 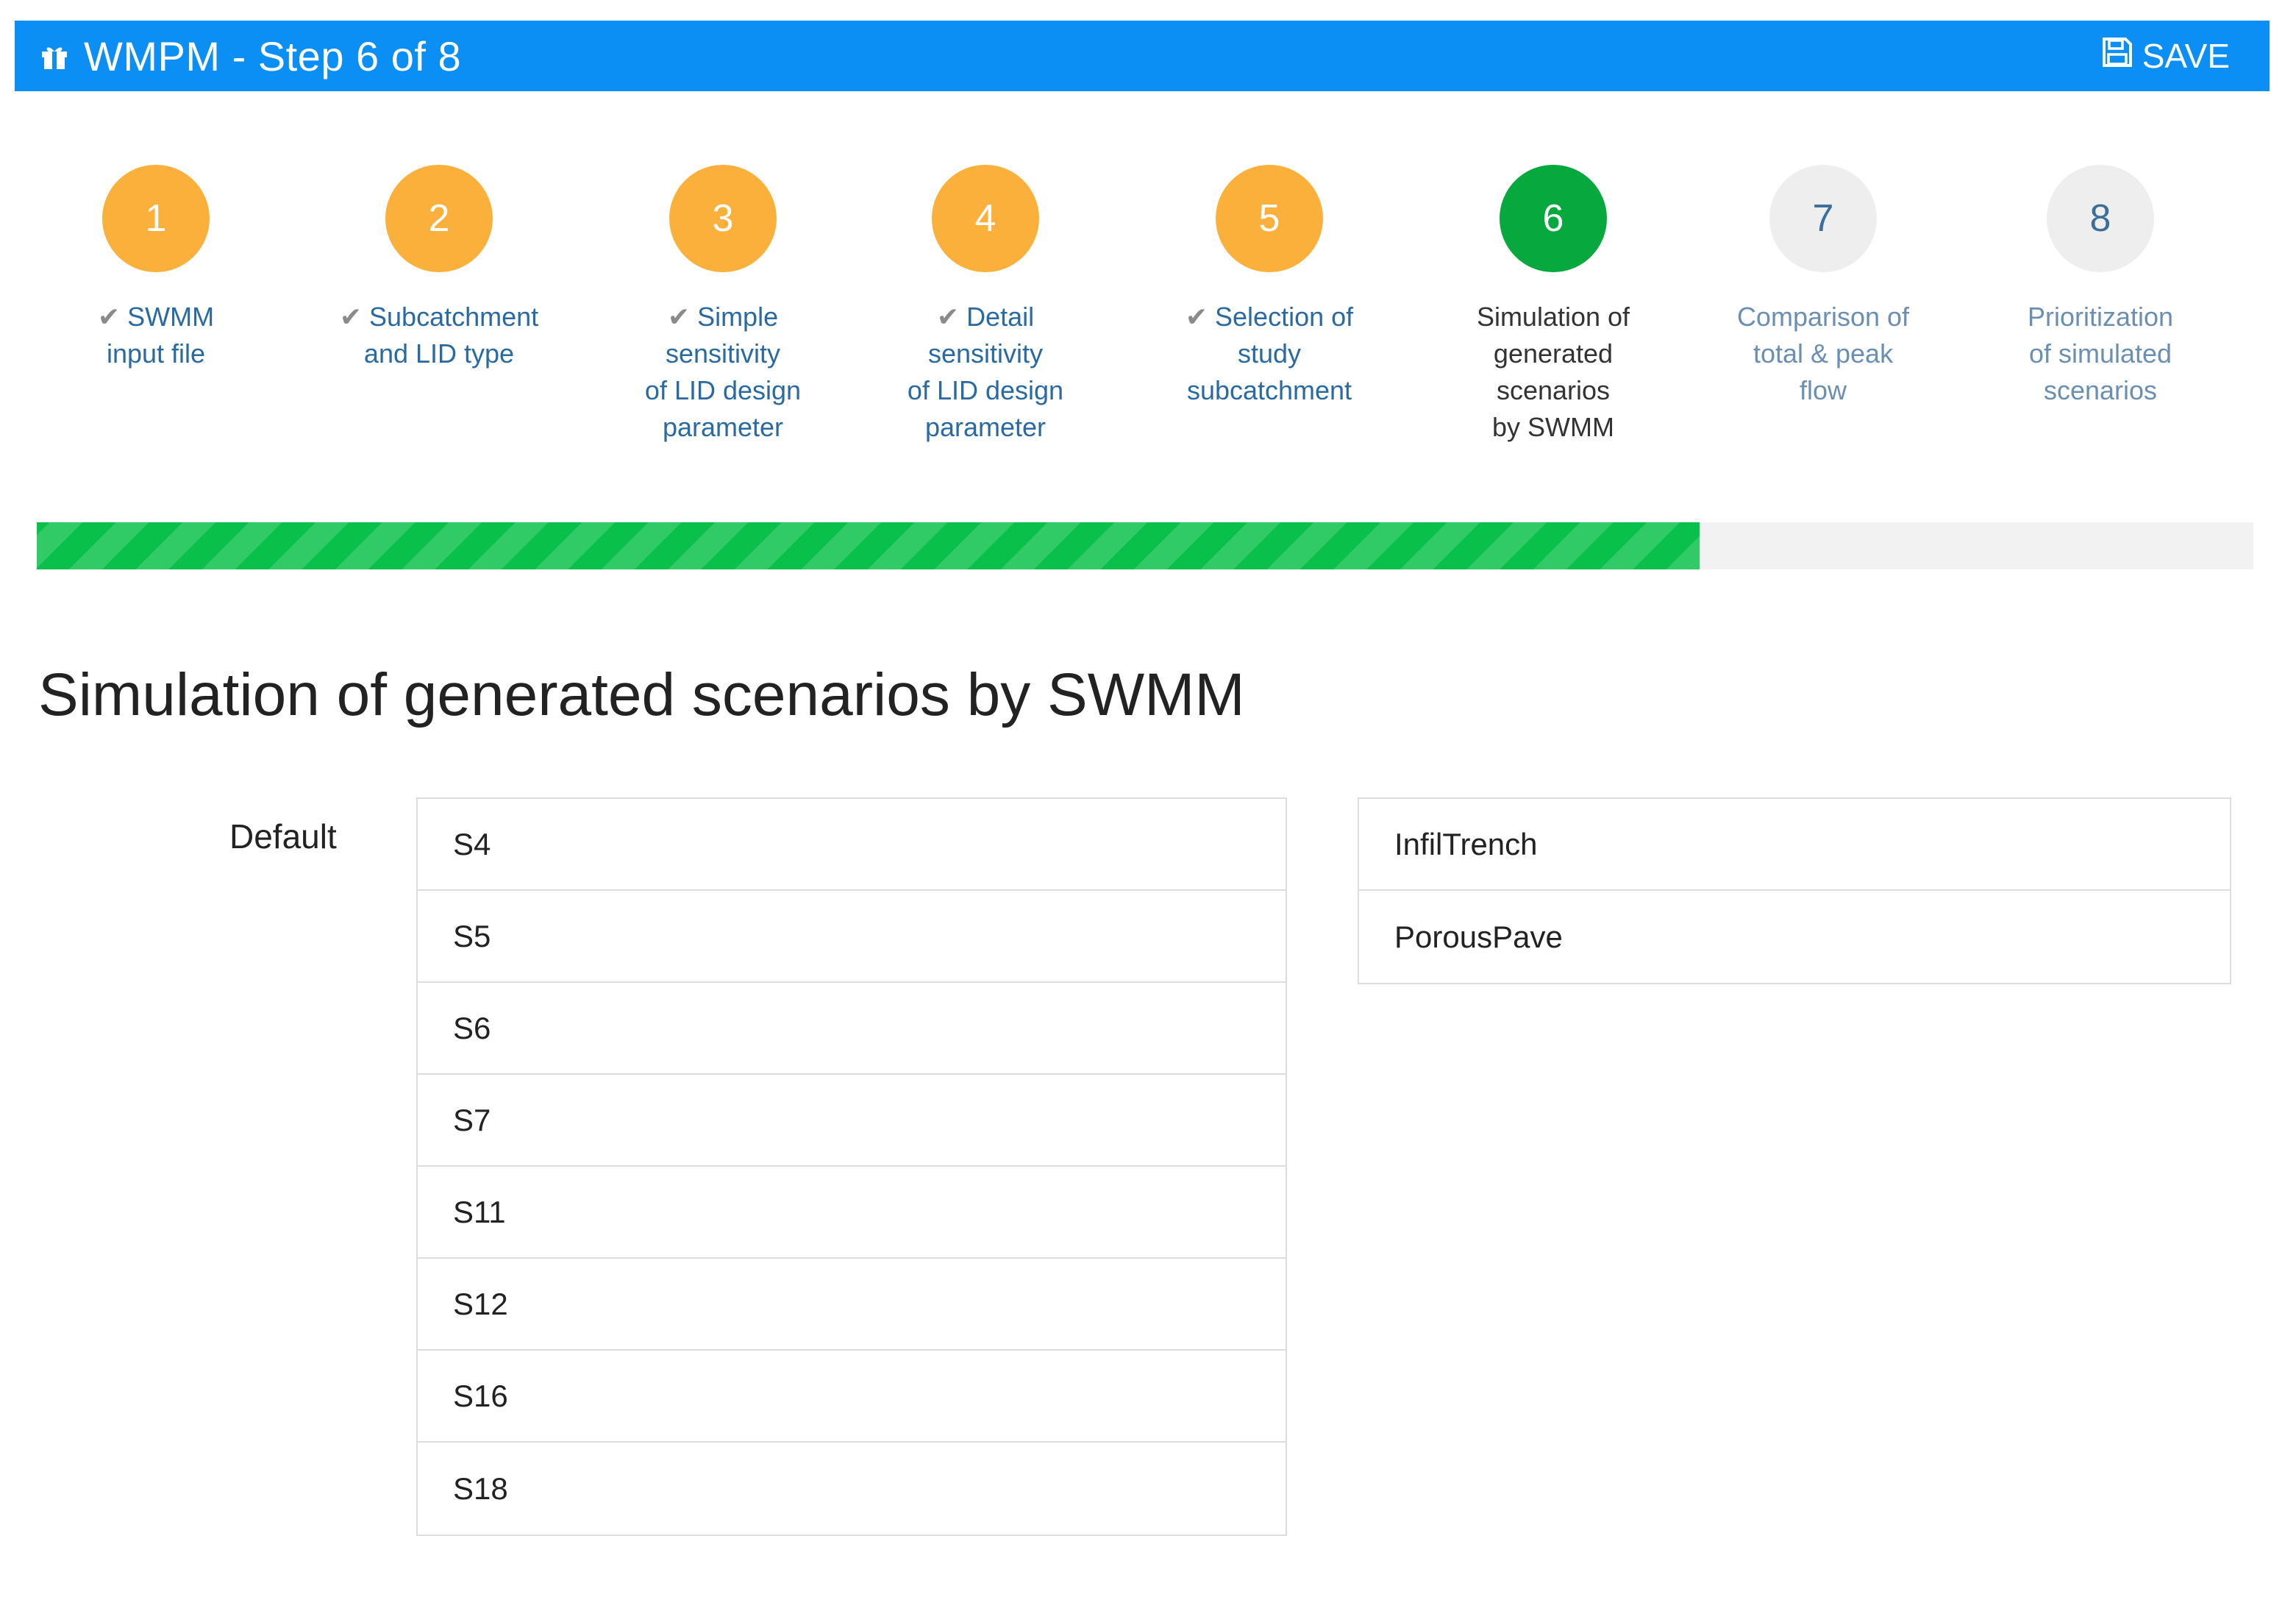 What do you see at coordinates (1795, 845) in the screenshot?
I see `list-item: InfilTrench` at bounding box center [1795, 845].